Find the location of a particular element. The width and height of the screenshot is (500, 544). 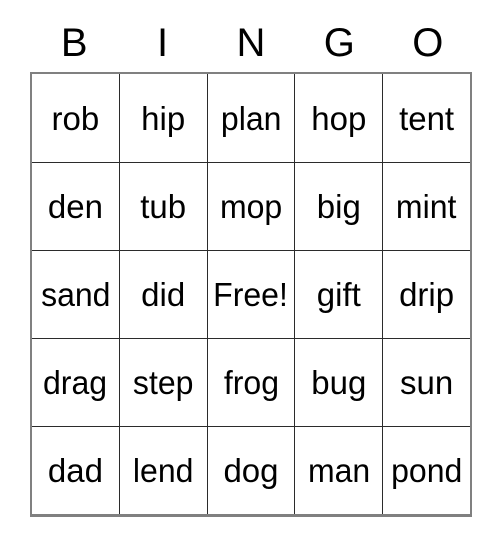

bingo-cell-label: tub is located at coordinates (163, 206).